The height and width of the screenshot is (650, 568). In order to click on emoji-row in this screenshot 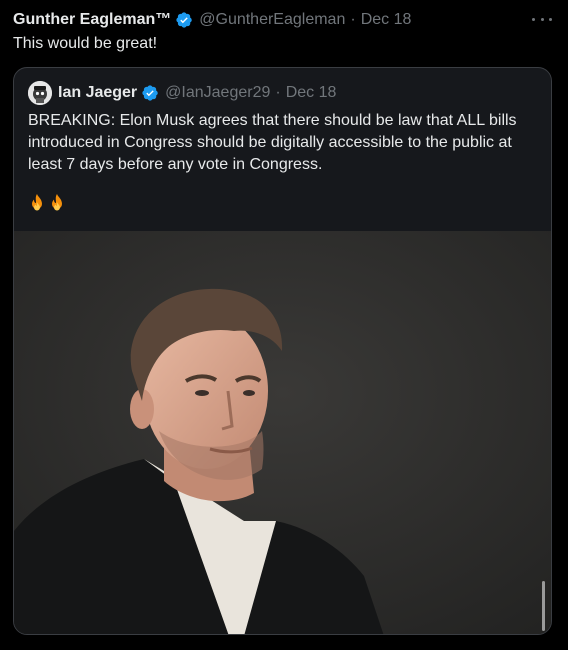, I will do `click(47, 203)`.